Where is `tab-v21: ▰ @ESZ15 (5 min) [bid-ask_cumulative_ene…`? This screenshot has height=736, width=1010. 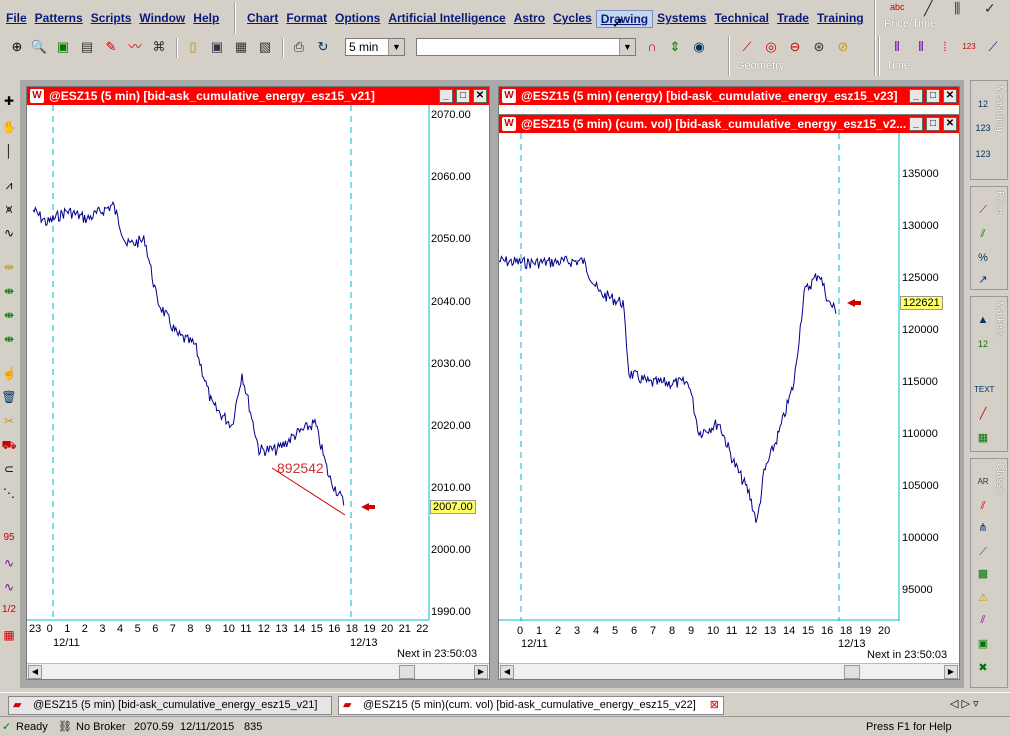
tab-v21: ▰ @ESZ15 (5 min) [bid-ask_cumulative_ene… is located at coordinates (170, 705).